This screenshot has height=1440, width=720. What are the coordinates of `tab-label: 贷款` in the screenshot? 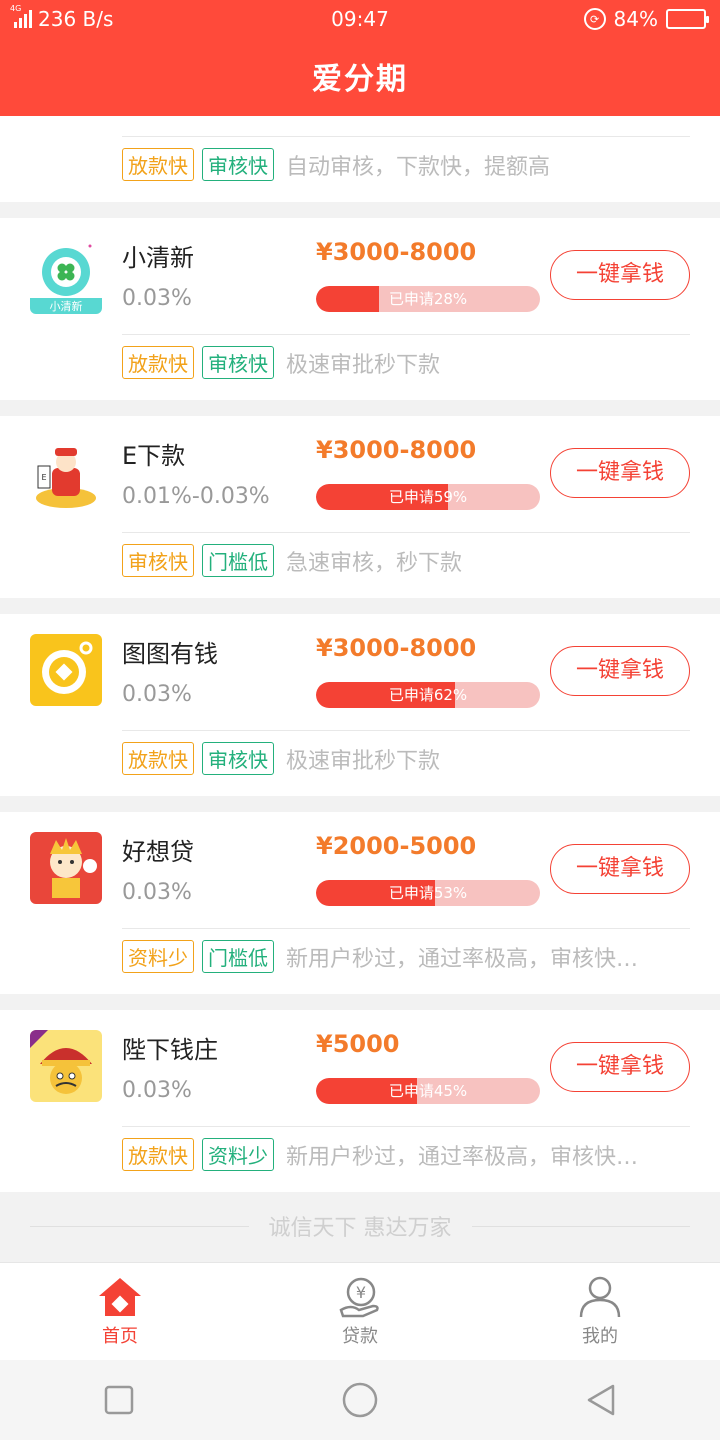 It's located at (360, 1336).